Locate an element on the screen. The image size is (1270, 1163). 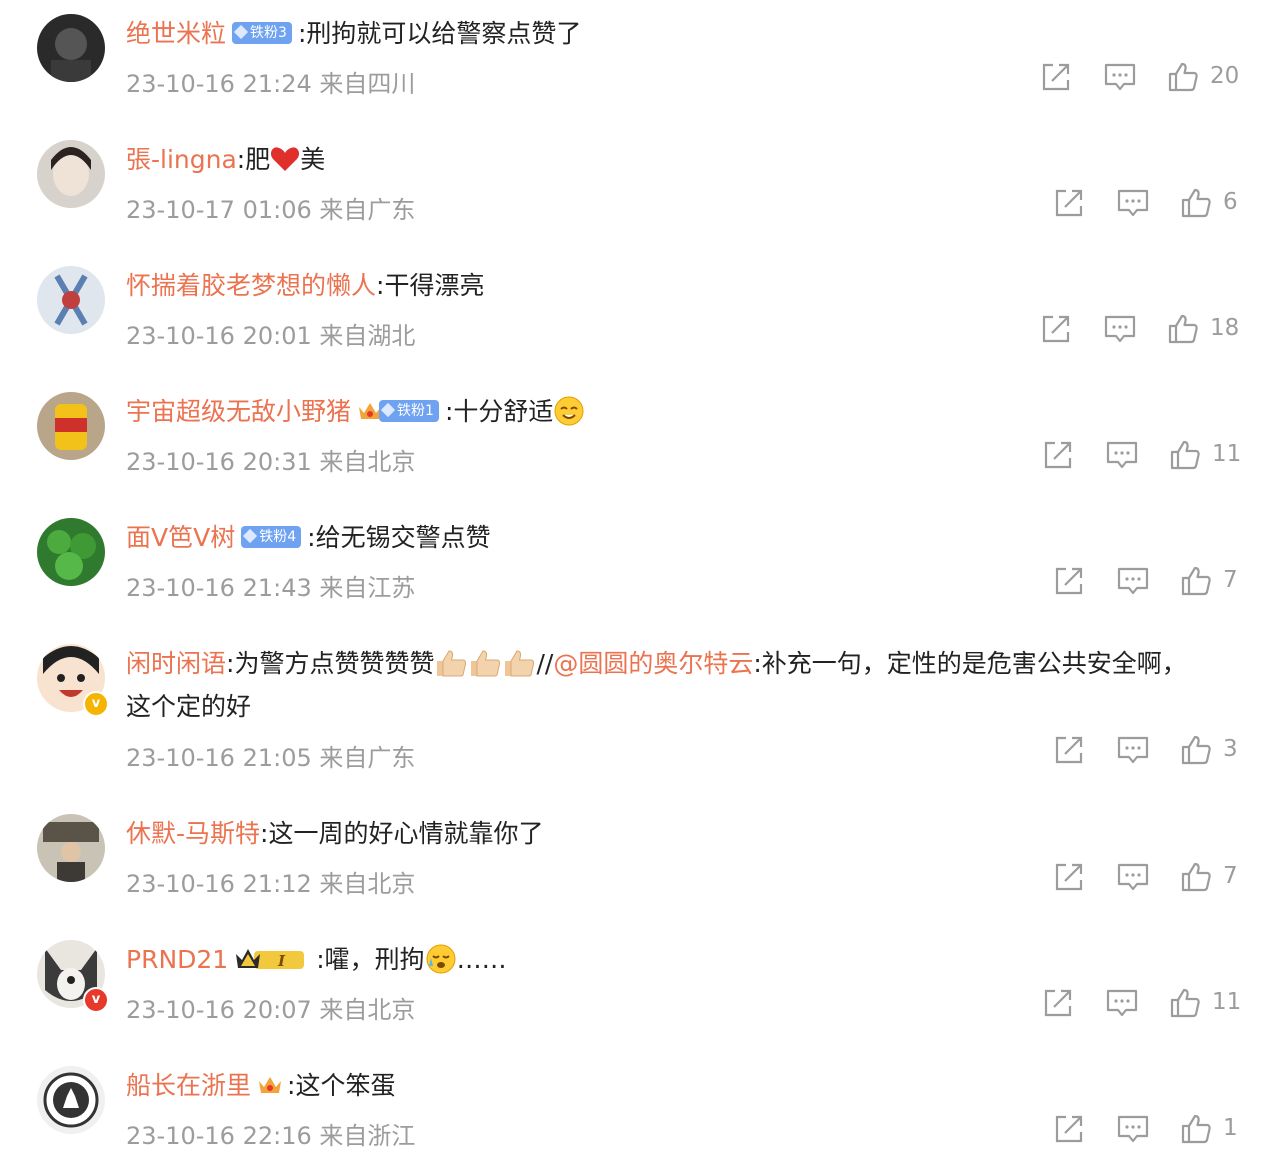
fan-badge: 铁粉4 is located at coordinates (271, 537).